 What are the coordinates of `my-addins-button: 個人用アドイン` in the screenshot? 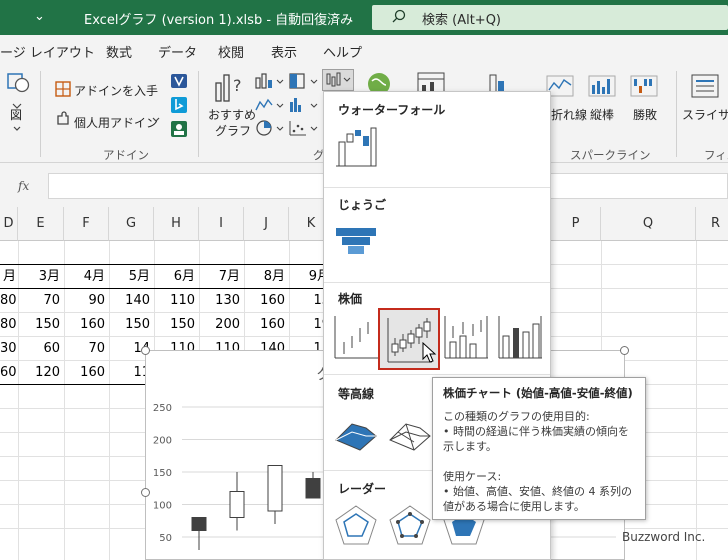 It's located at (116, 122).